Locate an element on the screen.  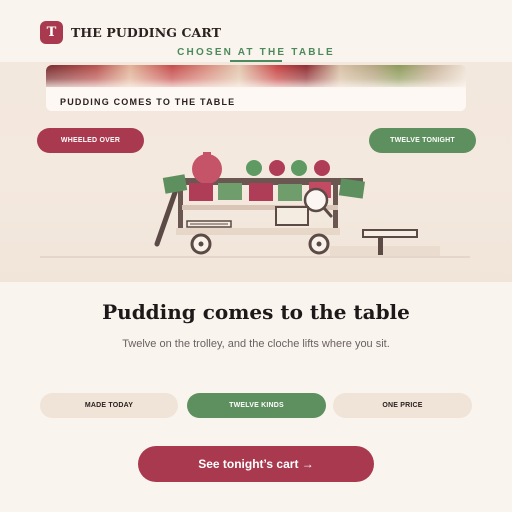
cloche-handle is located at coordinates (207, 153).